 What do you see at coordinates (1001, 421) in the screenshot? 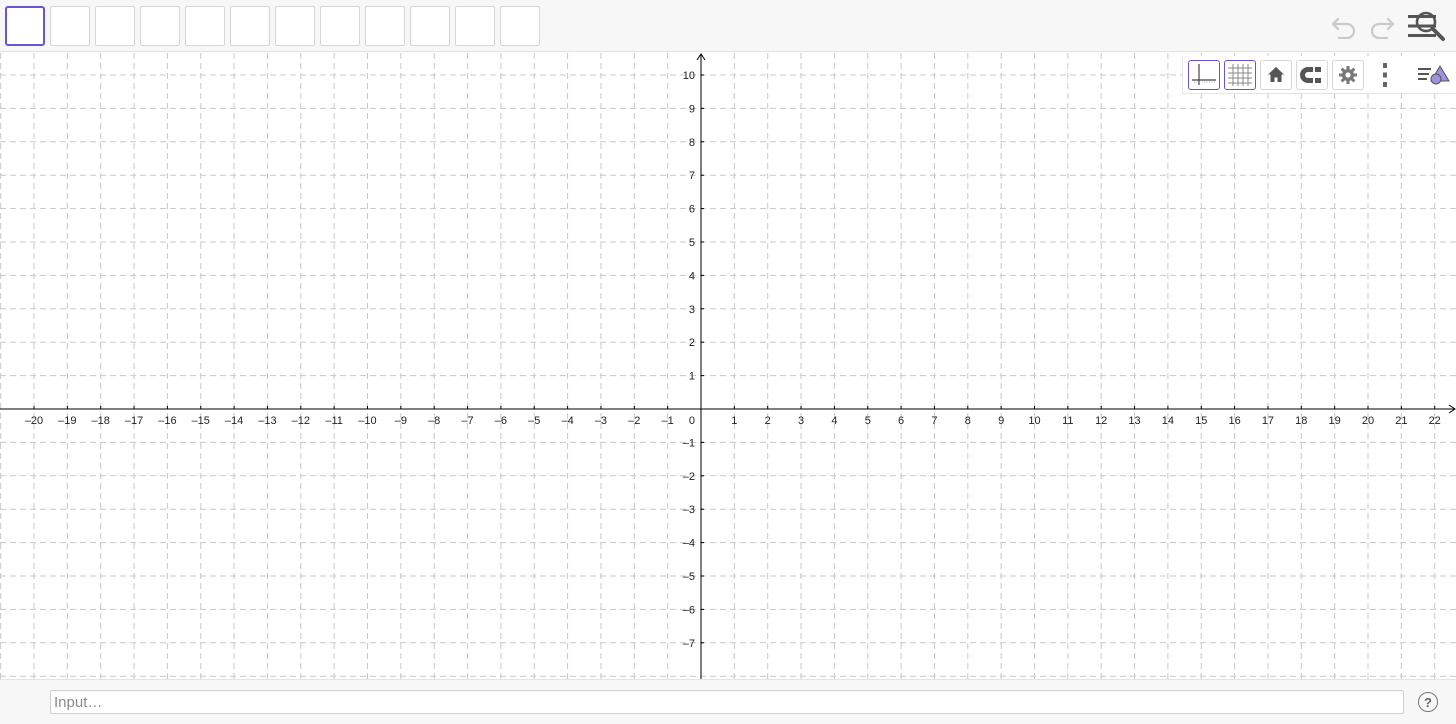
I see `x-tick-label: 9` at bounding box center [1001, 421].